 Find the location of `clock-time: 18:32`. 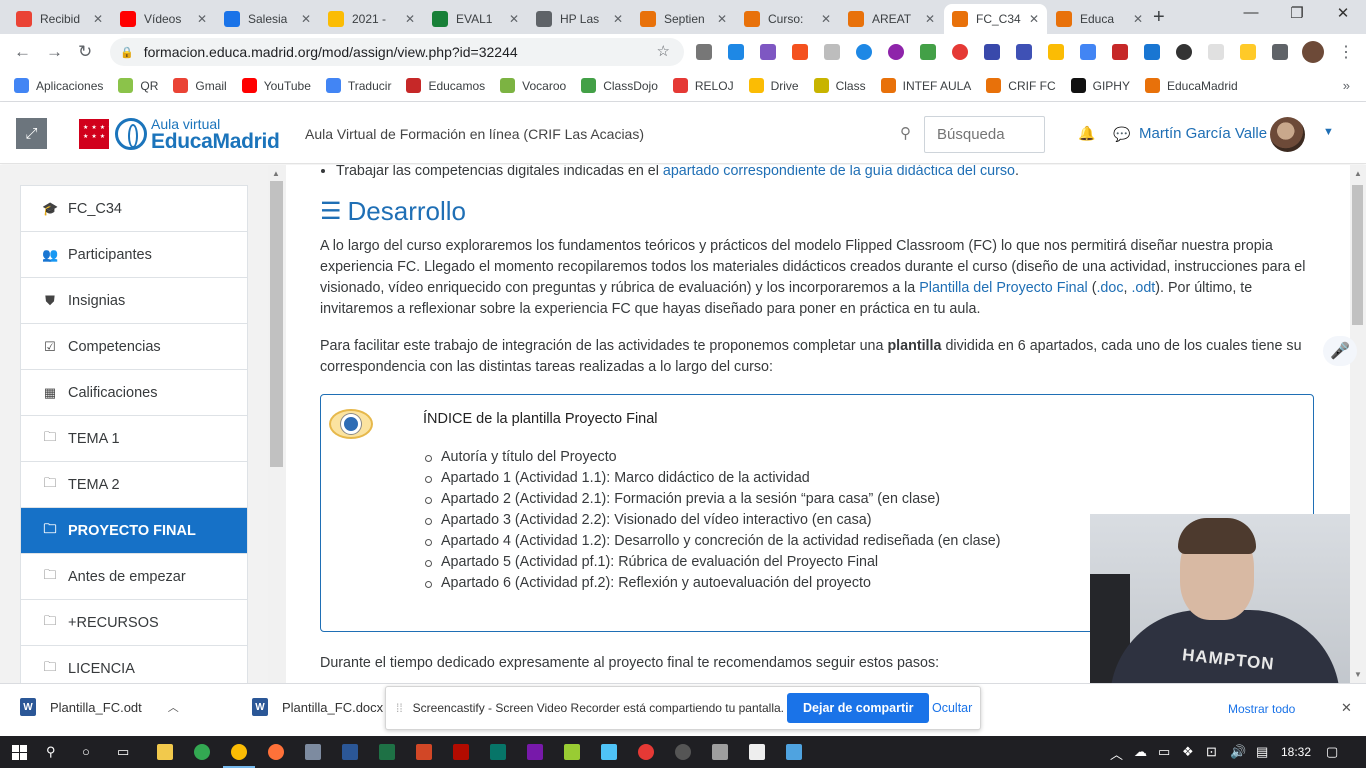

clock-time: 18:32 is located at coordinates (1296, 752).